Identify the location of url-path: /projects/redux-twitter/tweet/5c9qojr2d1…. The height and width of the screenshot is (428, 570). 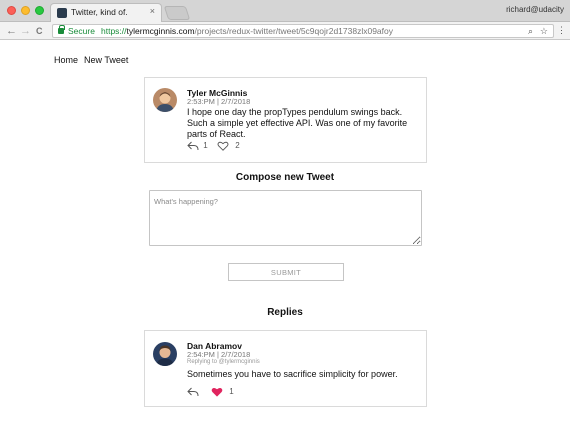
(293, 31).